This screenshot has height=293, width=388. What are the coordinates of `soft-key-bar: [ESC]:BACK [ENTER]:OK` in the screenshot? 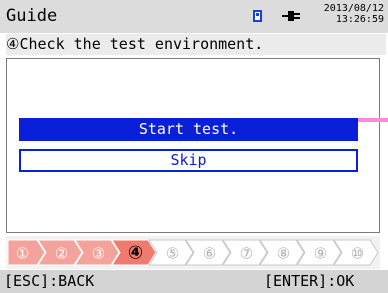 It's located at (194, 281).